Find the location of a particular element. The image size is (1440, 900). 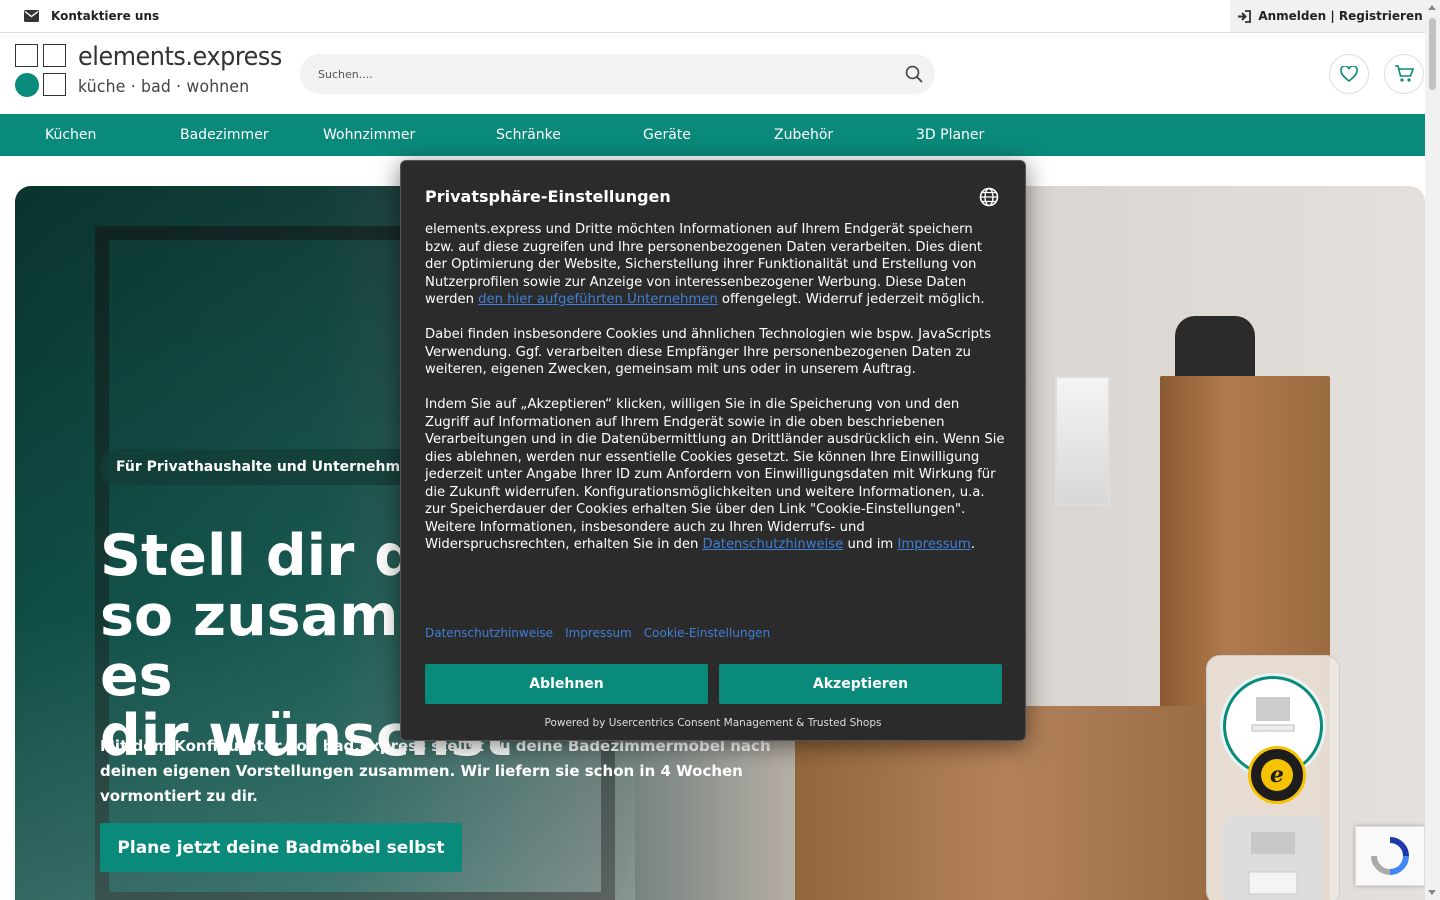

privacy-policy-link: Datenschutzhinweise is located at coordinates (489, 633).